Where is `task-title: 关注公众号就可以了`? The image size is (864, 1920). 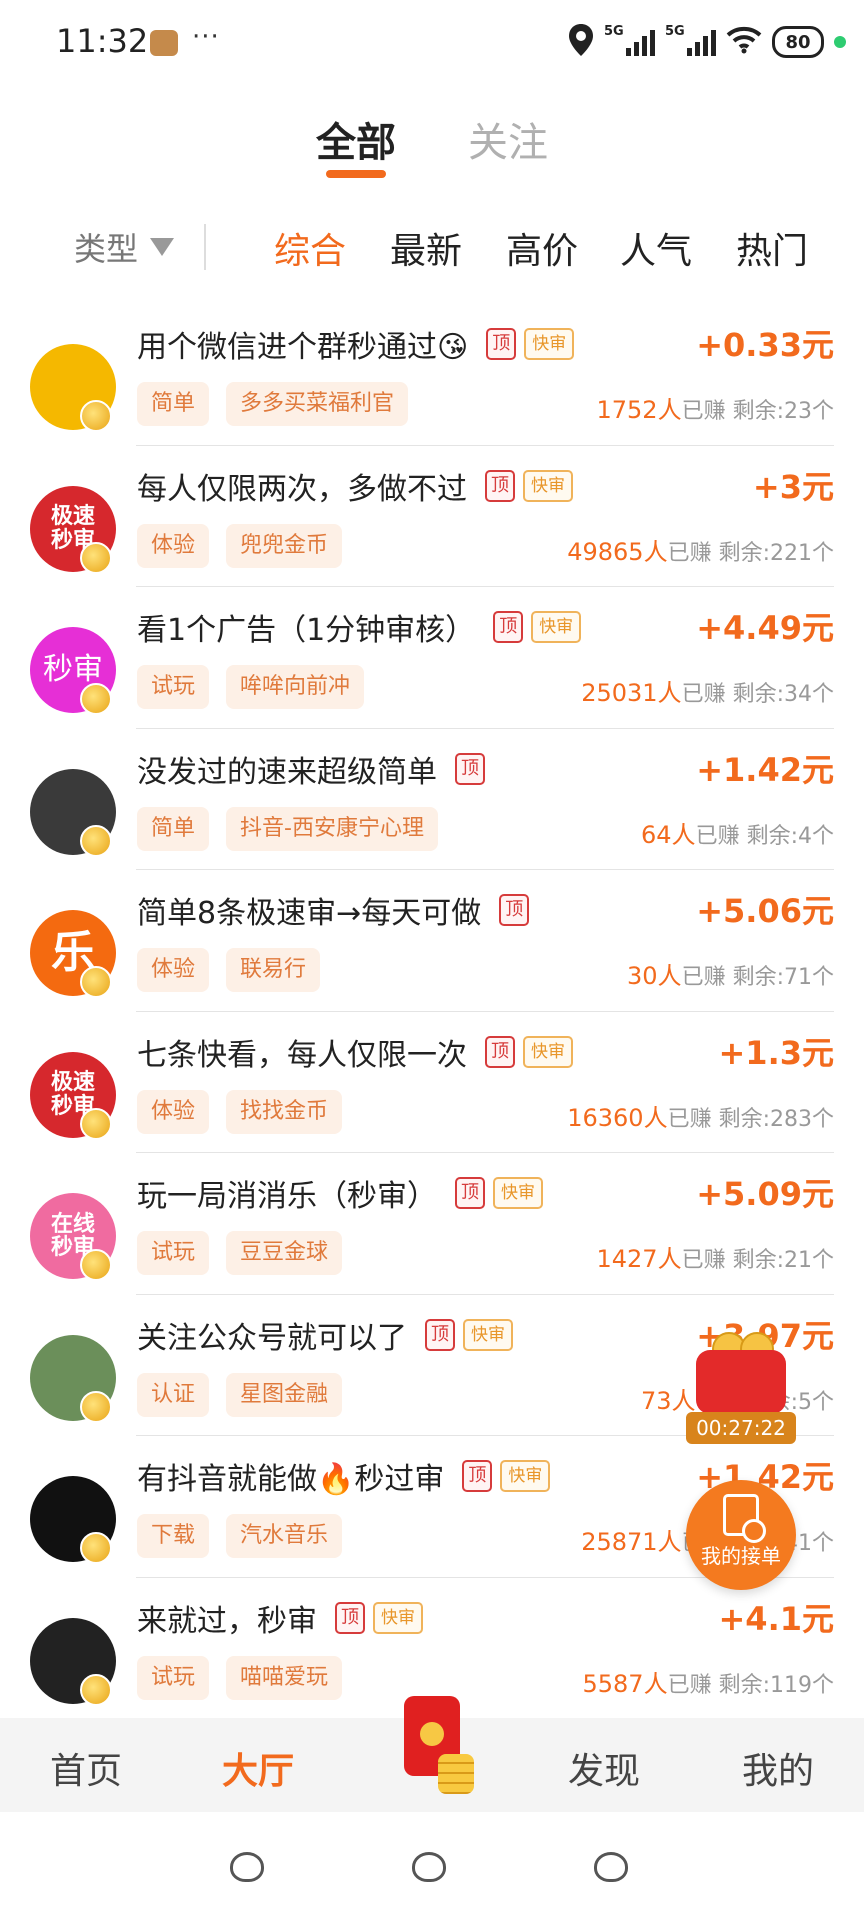
task-title: 关注公众号就可以了 is located at coordinates (272, 1338).